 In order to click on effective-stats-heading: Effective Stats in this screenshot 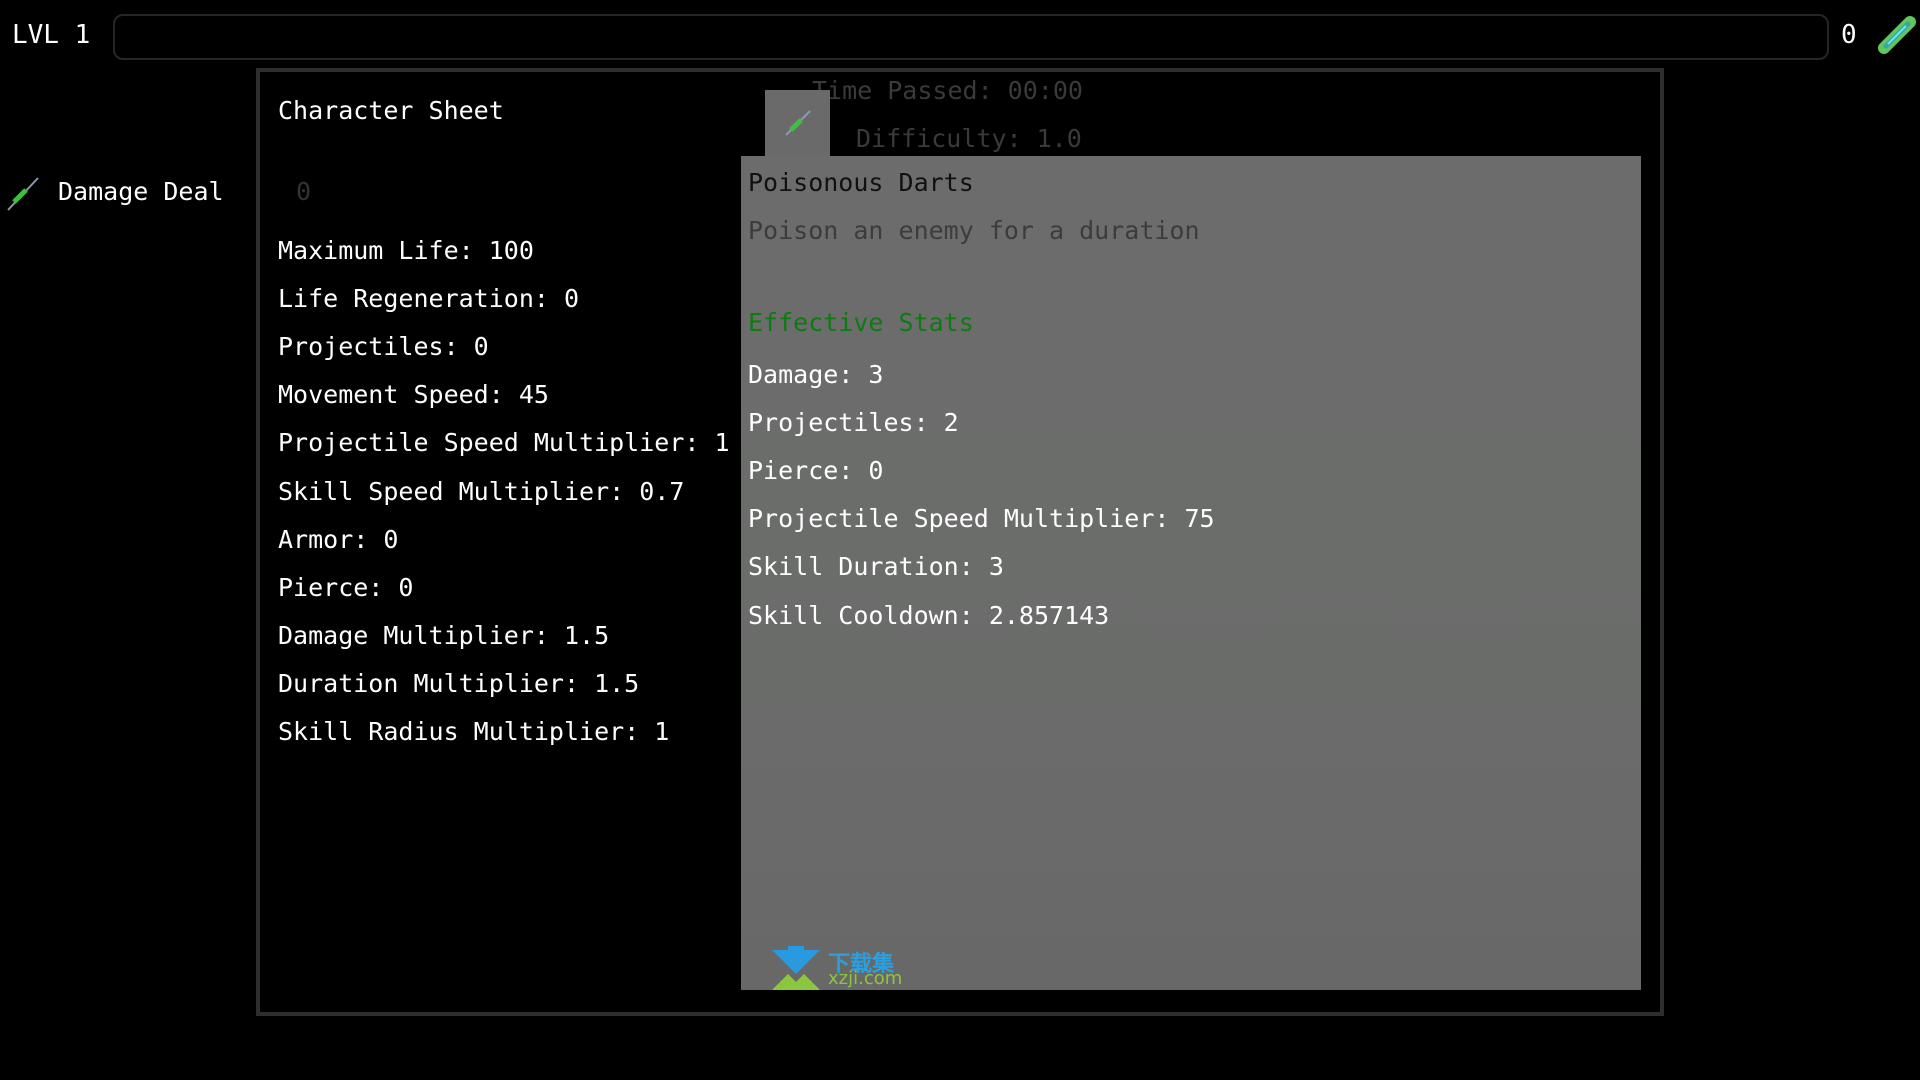, I will do `click(861, 322)`.